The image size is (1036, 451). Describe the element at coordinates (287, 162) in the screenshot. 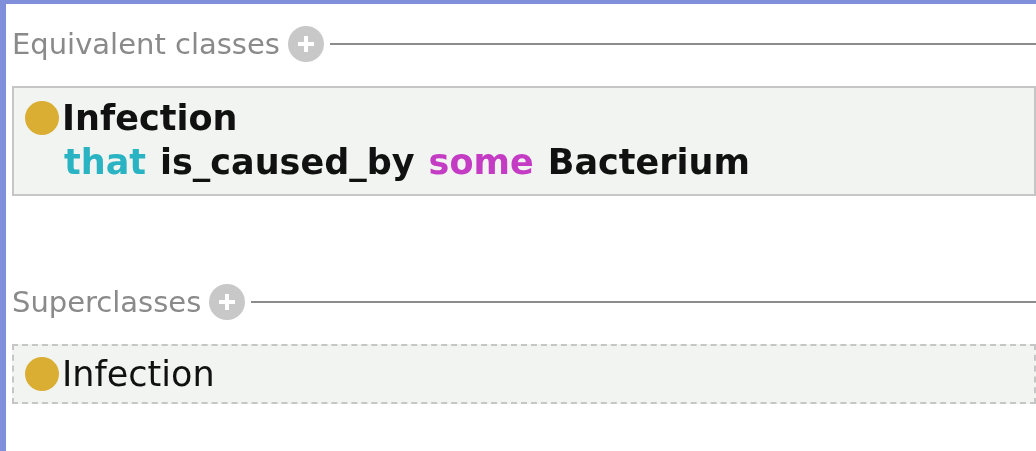

I see `expression-token: is_caused_by` at that location.